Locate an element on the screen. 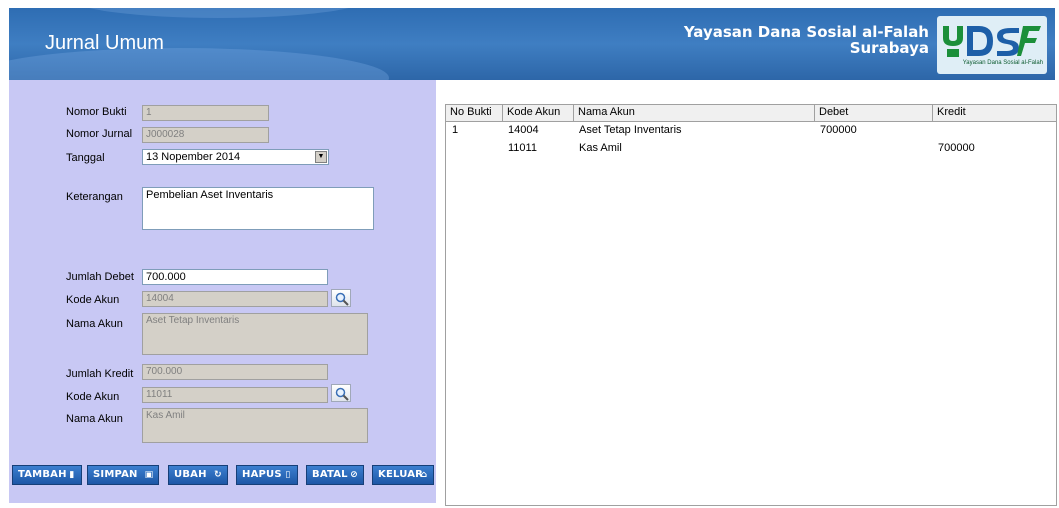 The height and width of the screenshot is (508, 1059). cell-no-bukti: 1 is located at coordinates (455, 130).